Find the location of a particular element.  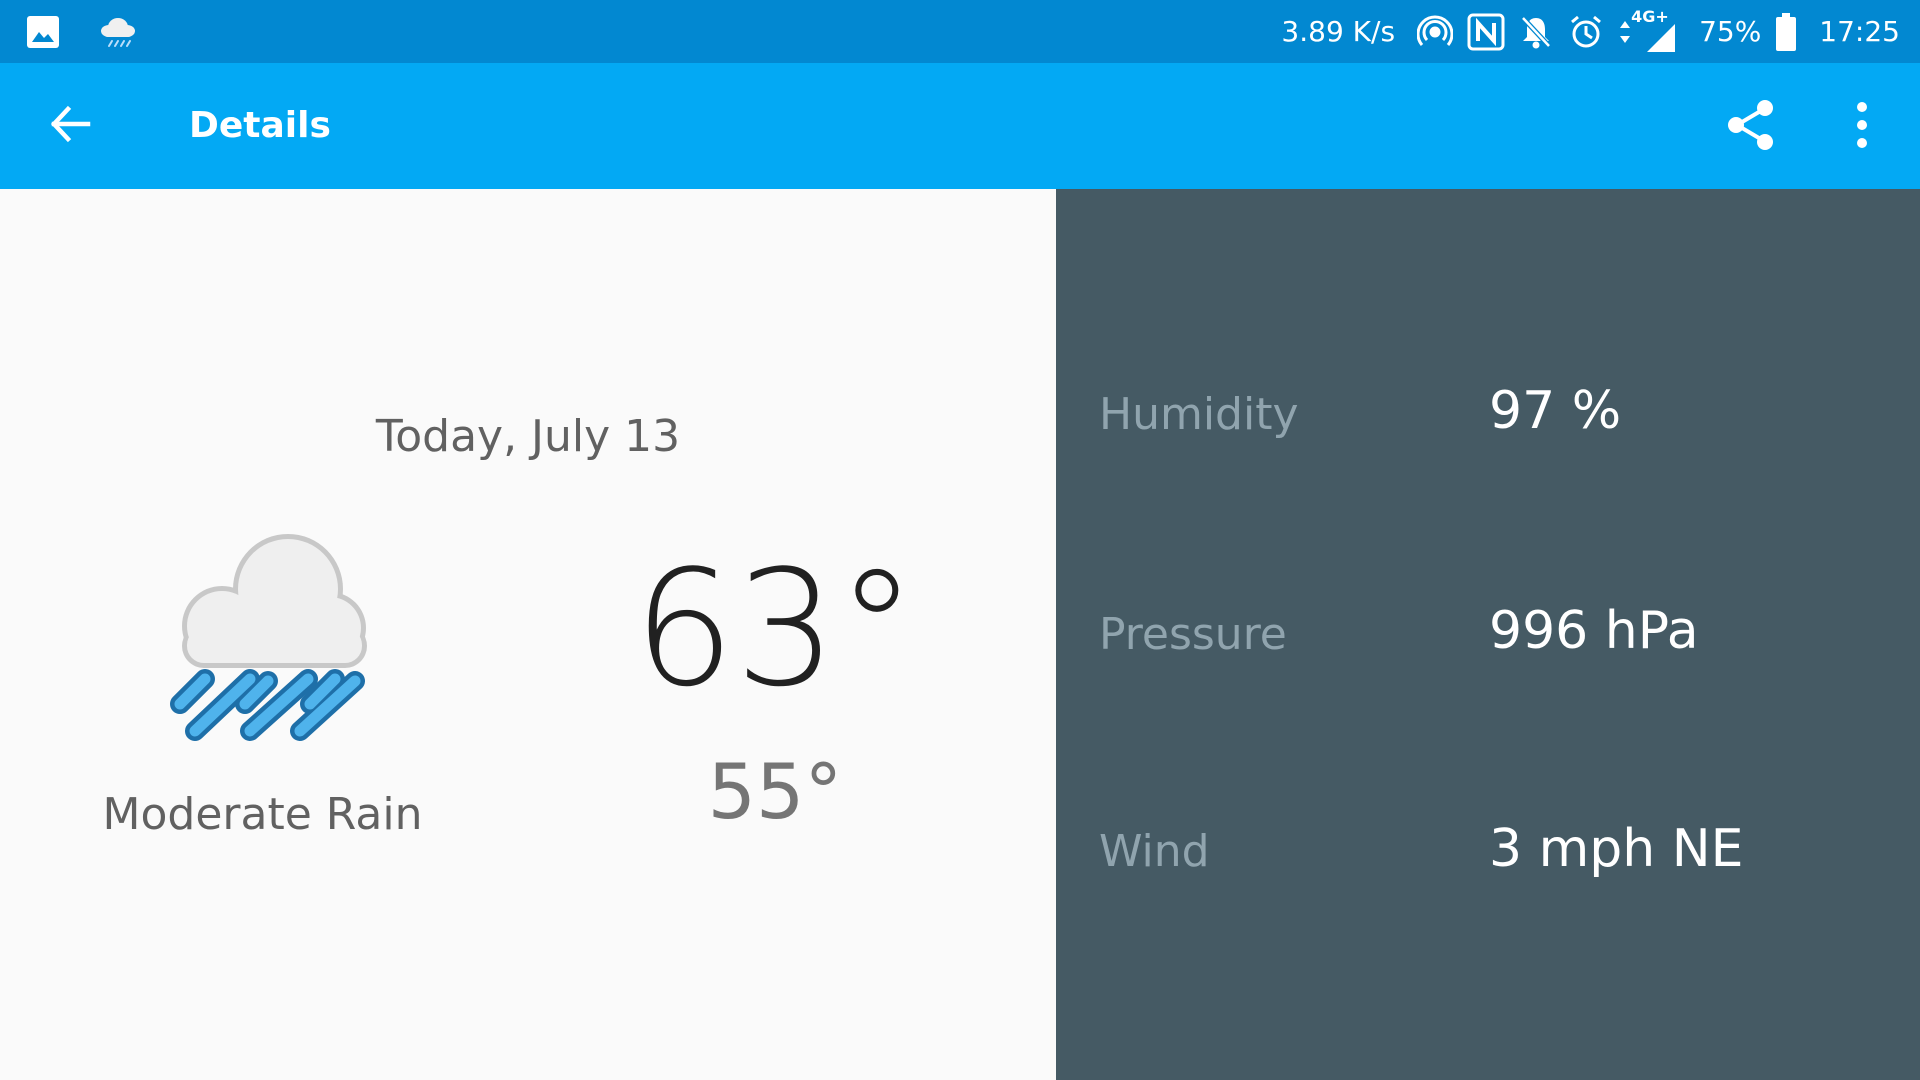

page-title: Details is located at coordinates (260, 125).